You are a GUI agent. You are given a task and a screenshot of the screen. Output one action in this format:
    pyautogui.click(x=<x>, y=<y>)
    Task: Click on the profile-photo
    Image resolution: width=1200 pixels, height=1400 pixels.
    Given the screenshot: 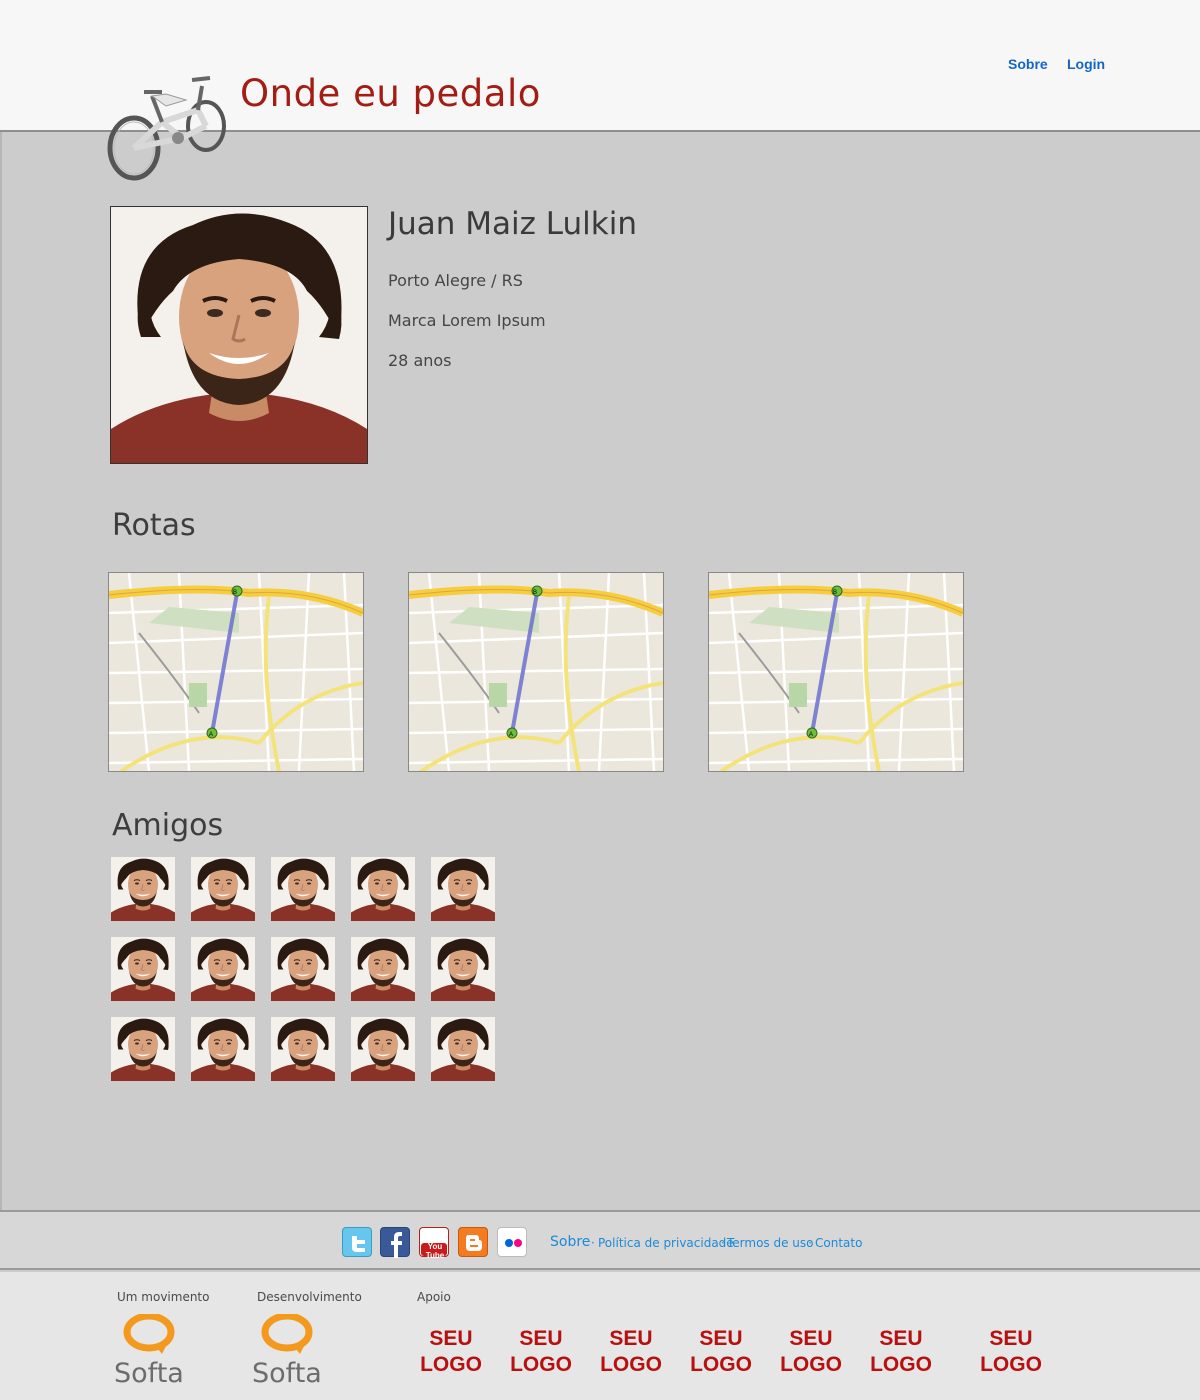 What is the action you would take?
    pyautogui.click(x=239, y=335)
    